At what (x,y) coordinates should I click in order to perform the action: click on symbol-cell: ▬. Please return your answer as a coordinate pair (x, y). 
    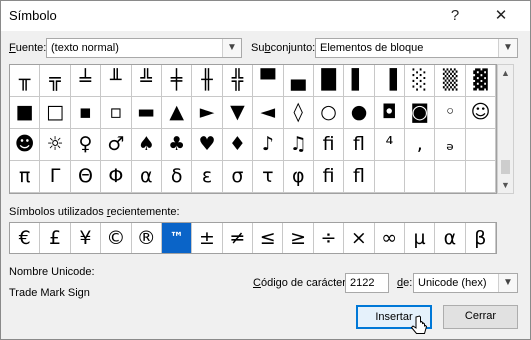
    Looking at the image, I should click on (146, 113).